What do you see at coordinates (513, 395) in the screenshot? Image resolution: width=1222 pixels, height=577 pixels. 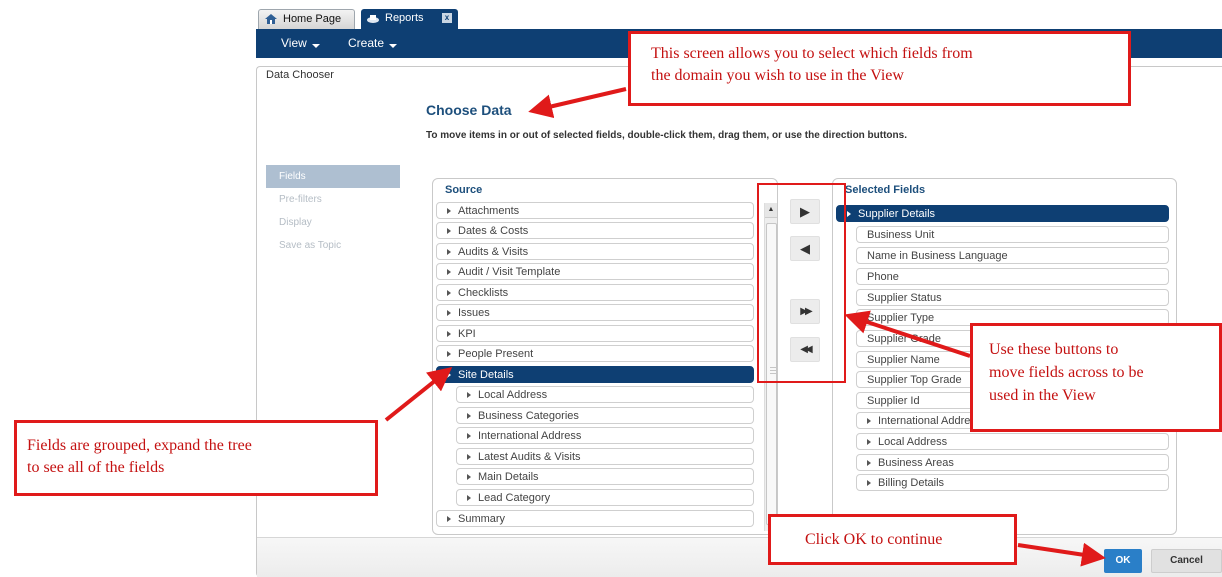 I see `tree-label: Local Address` at bounding box center [513, 395].